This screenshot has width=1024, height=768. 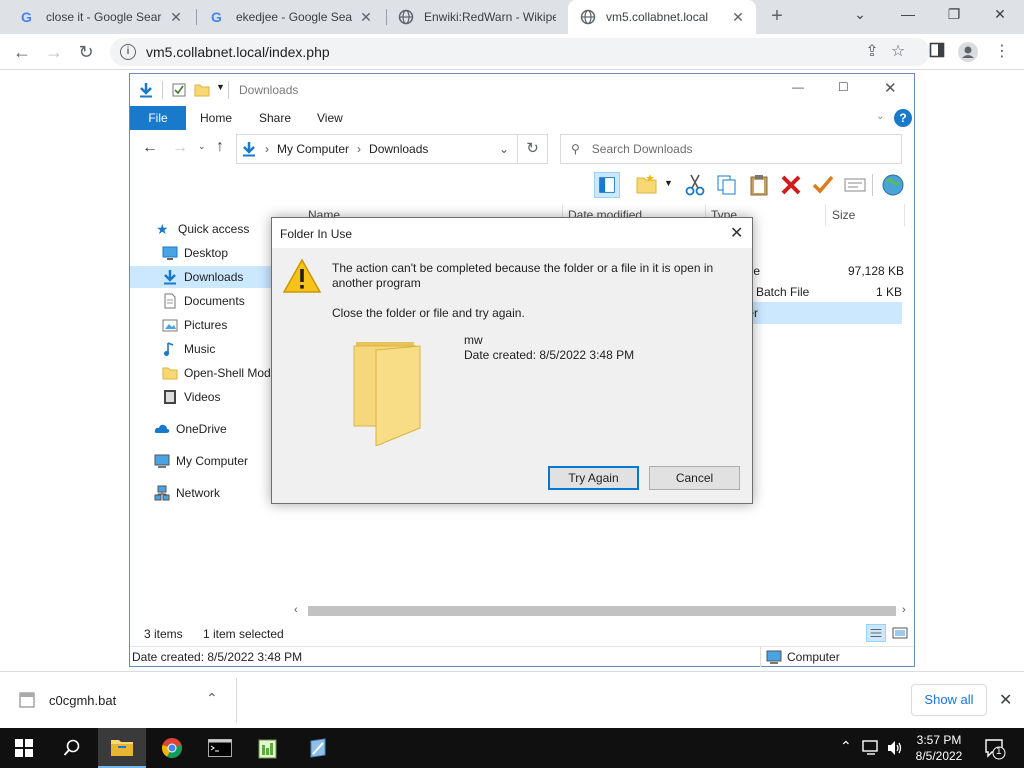 What do you see at coordinates (291, 17) in the screenshot?
I see `browser-tab-2: G ekedjee - Google Search ✕` at bounding box center [291, 17].